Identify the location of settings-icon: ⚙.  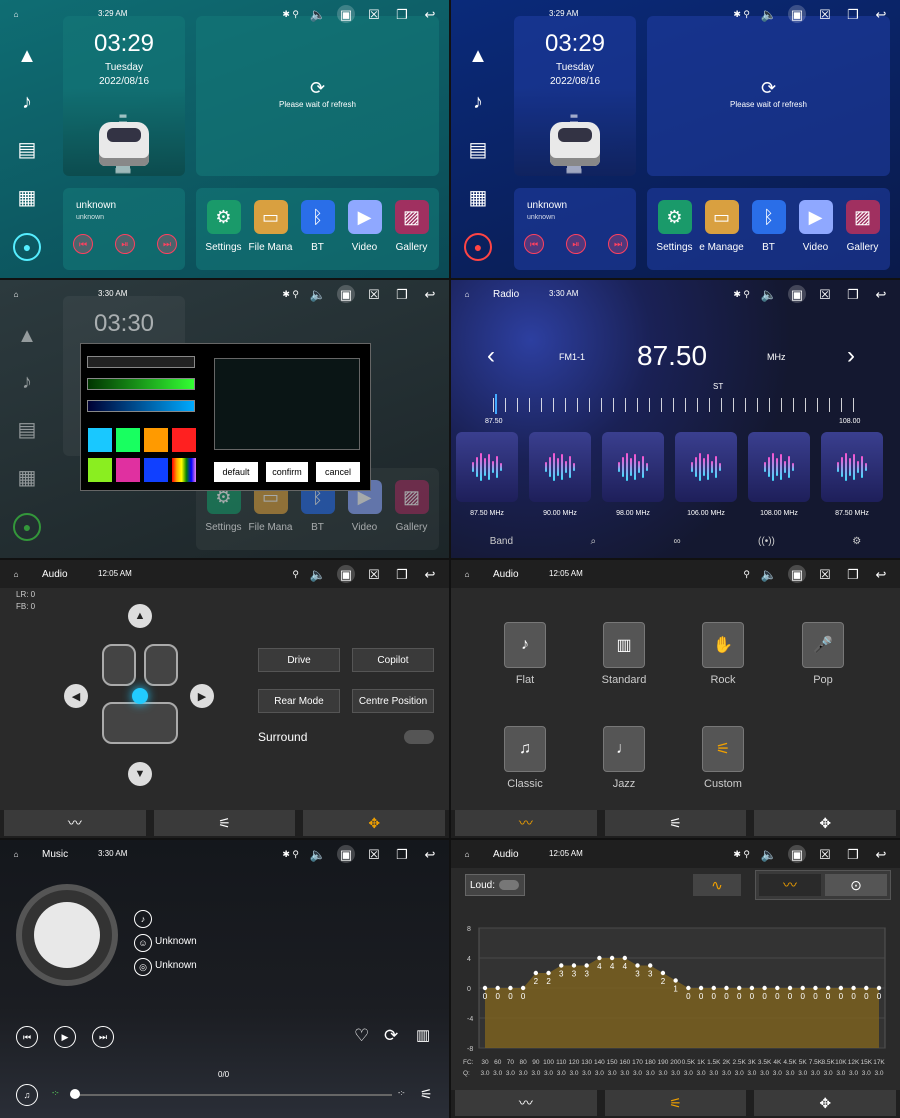
(856, 541).